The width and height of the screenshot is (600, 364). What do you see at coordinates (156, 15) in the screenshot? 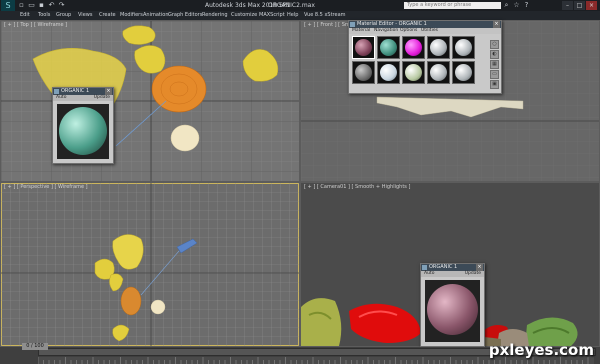
I see `menu-animation: Animation` at bounding box center [156, 15].